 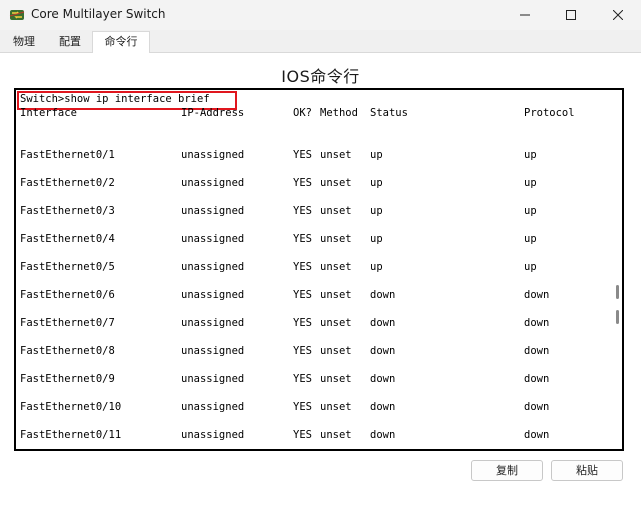 I want to click on row-interface: FastEthernet0/3, so click(x=67, y=211).